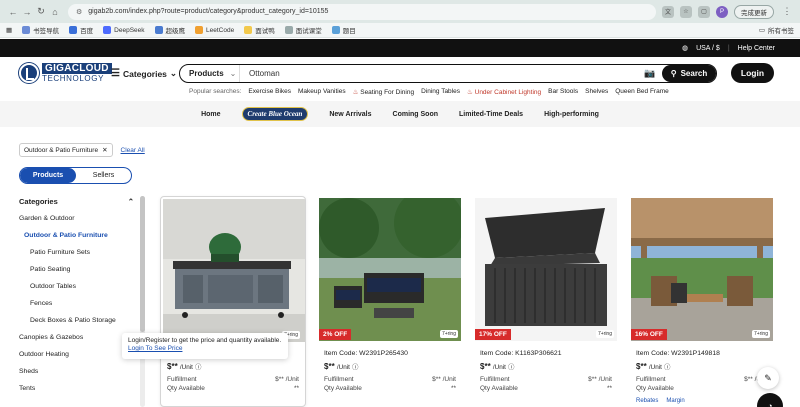 Image resolution: width=800 pixels, height=407 pixels. I want to click on globe-icon: ◍, so click(685, 48).